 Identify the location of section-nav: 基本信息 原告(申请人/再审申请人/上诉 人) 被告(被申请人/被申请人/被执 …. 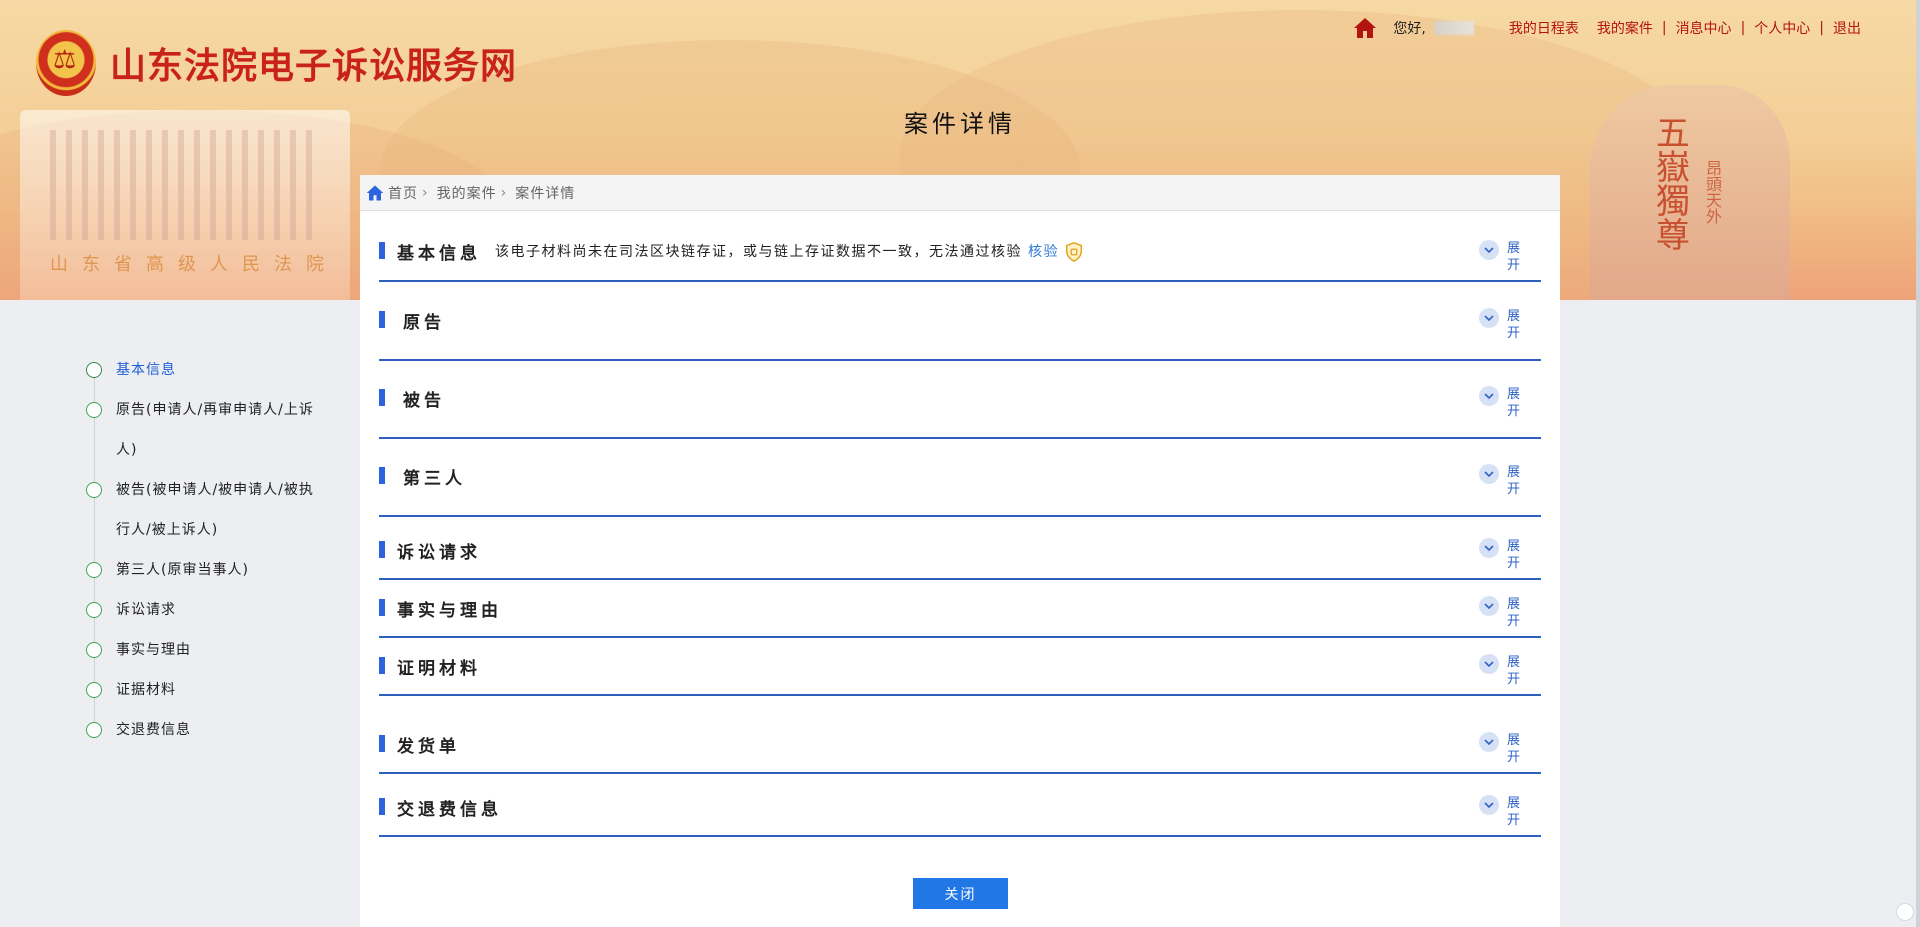
(216, 550).